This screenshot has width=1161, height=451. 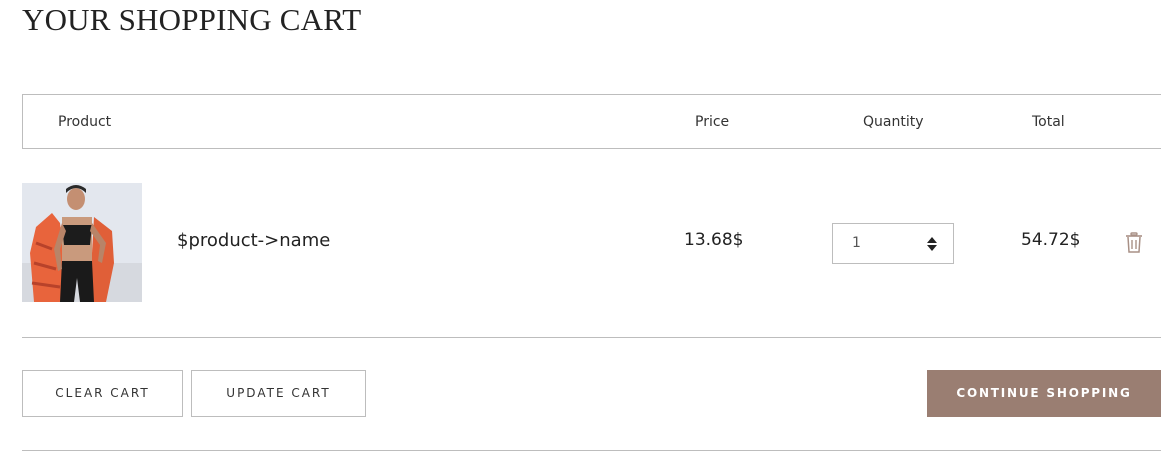 What do you see at coordinates (932, 248) in the screenshot?
I see `chevron-down-icon` at bounding box center [932, 248].